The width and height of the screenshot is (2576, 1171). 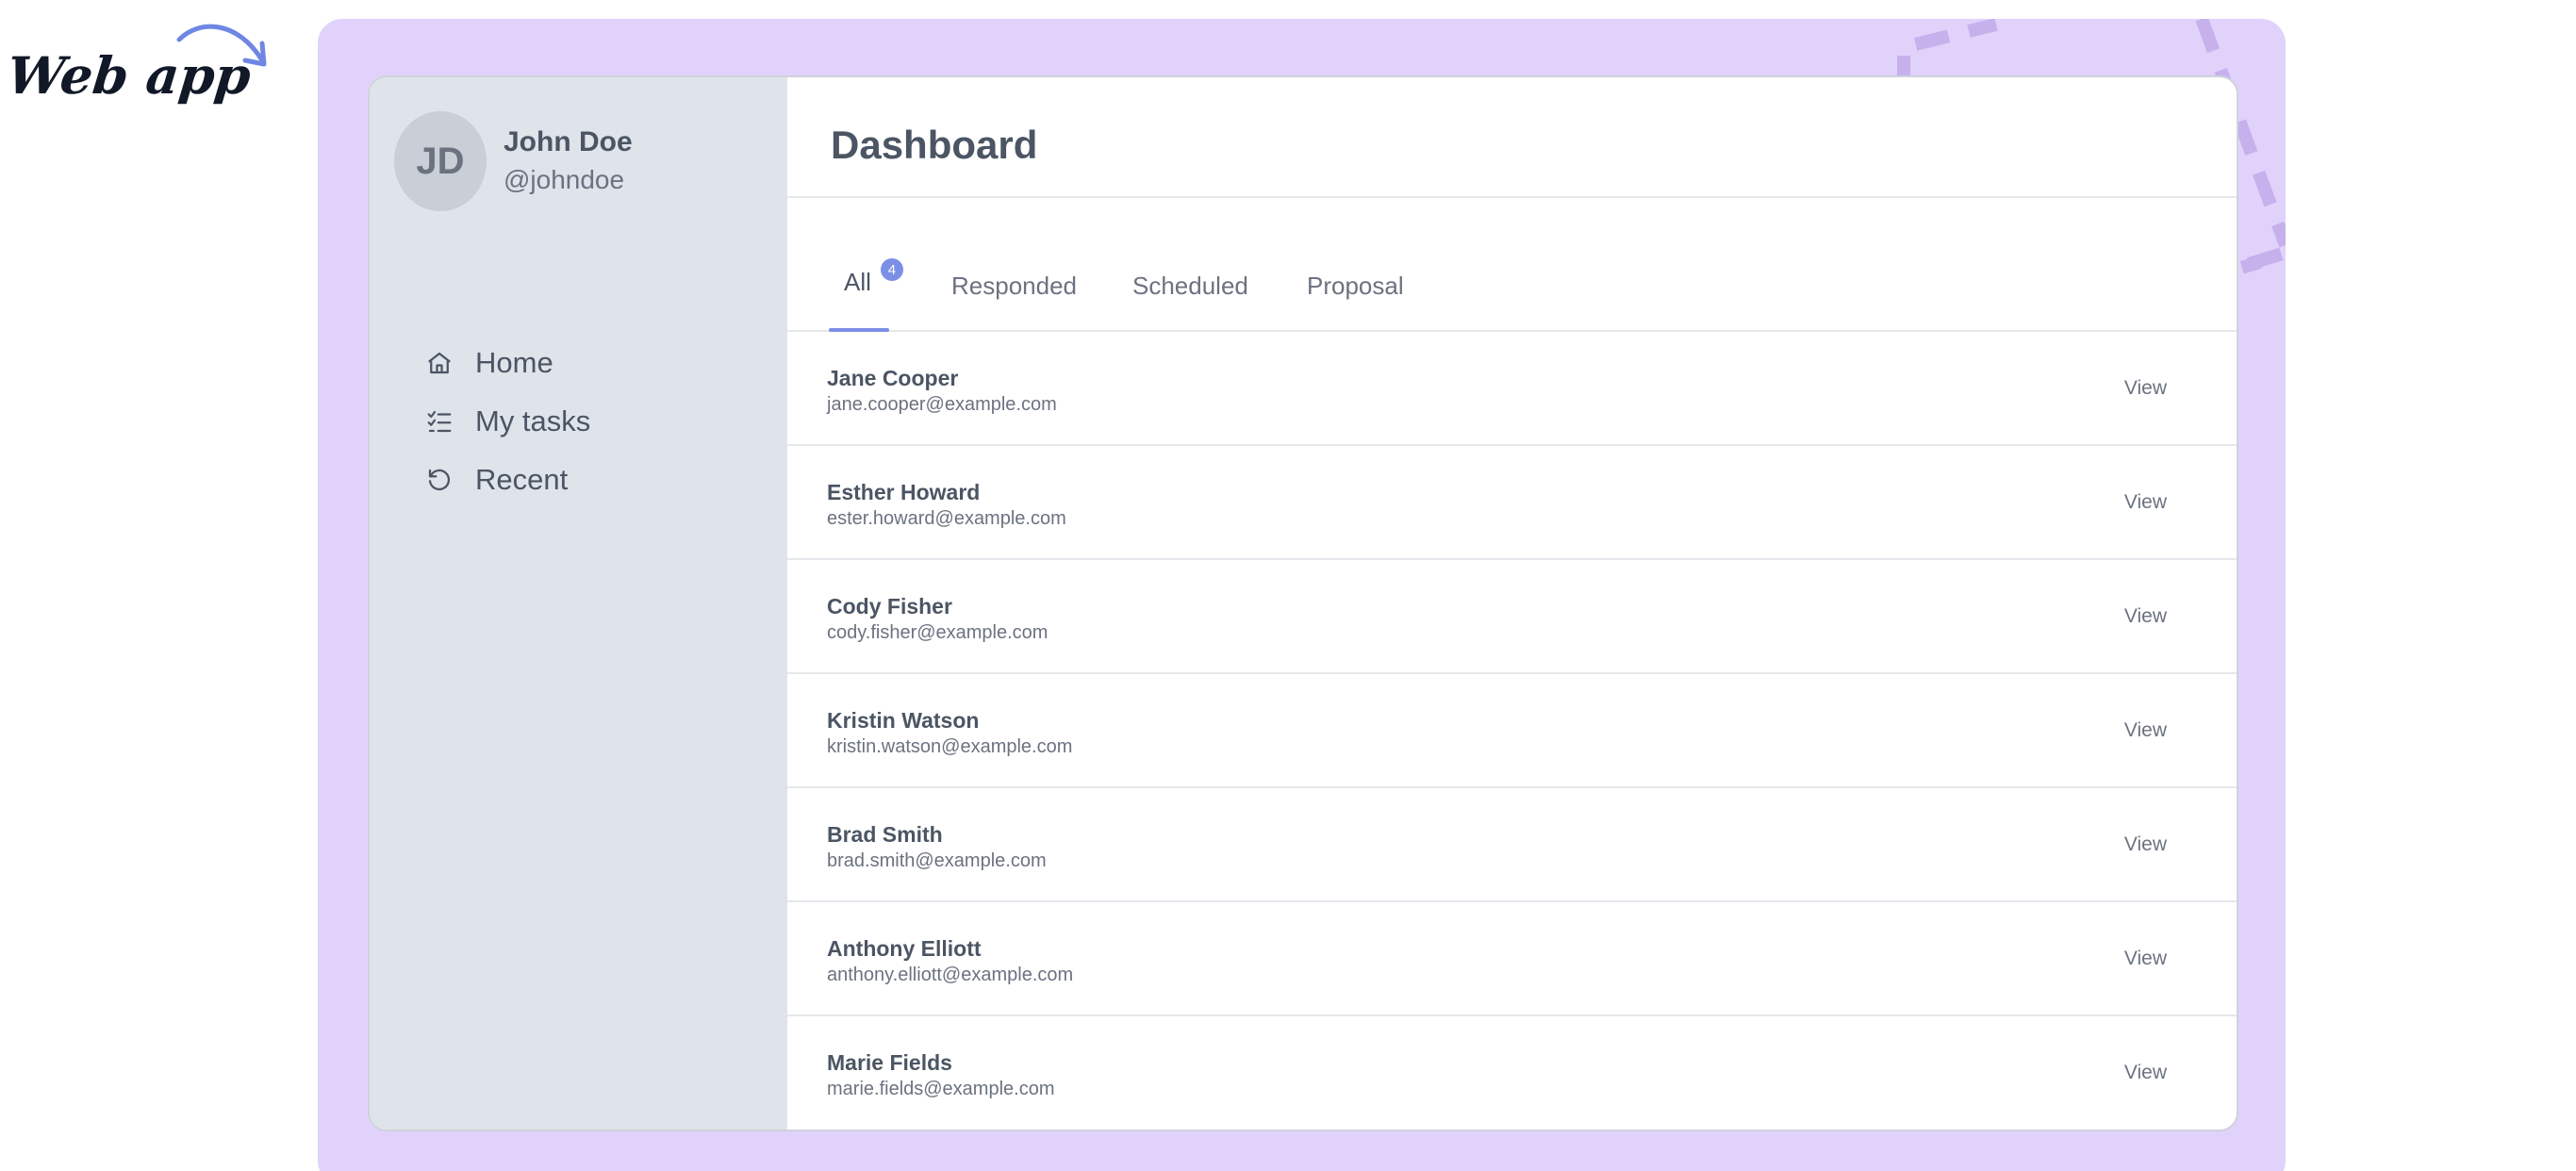 I want to click on user-handle: @johndoe, so click(x=564, y=179).